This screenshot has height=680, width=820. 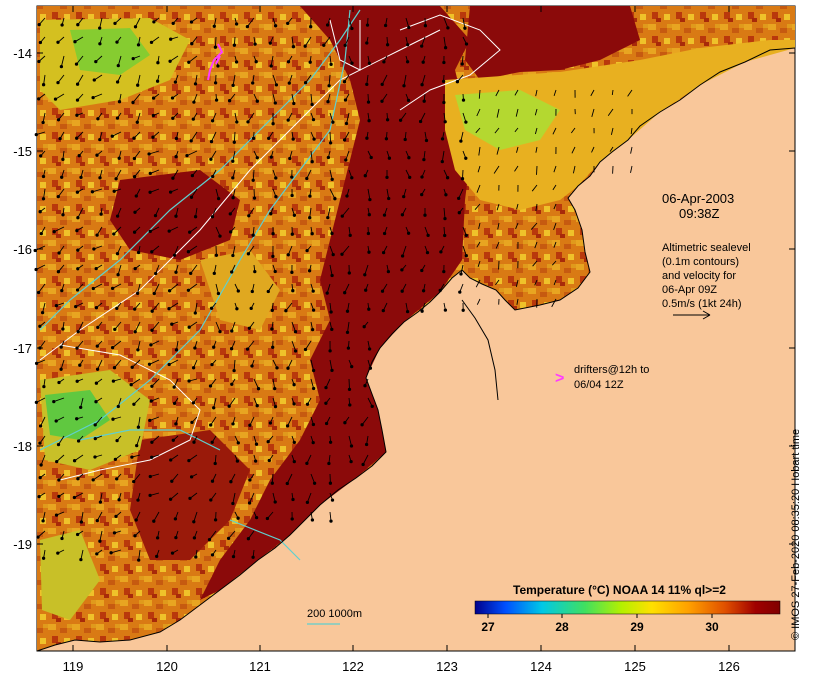 I want to click on title-date: 06-Apr-2003, so click(x=698, y=198).